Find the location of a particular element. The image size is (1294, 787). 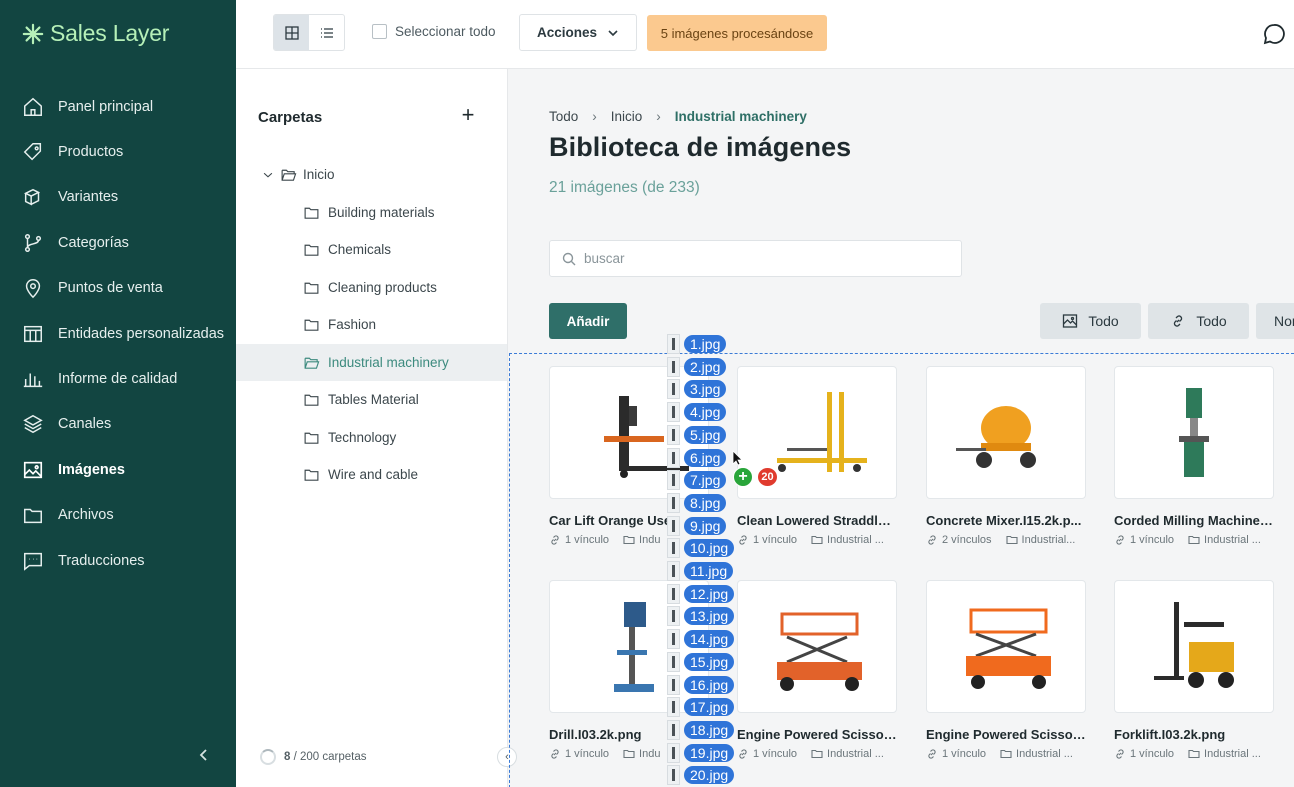

add-folder-button: + is located at coordinates (468, 115).